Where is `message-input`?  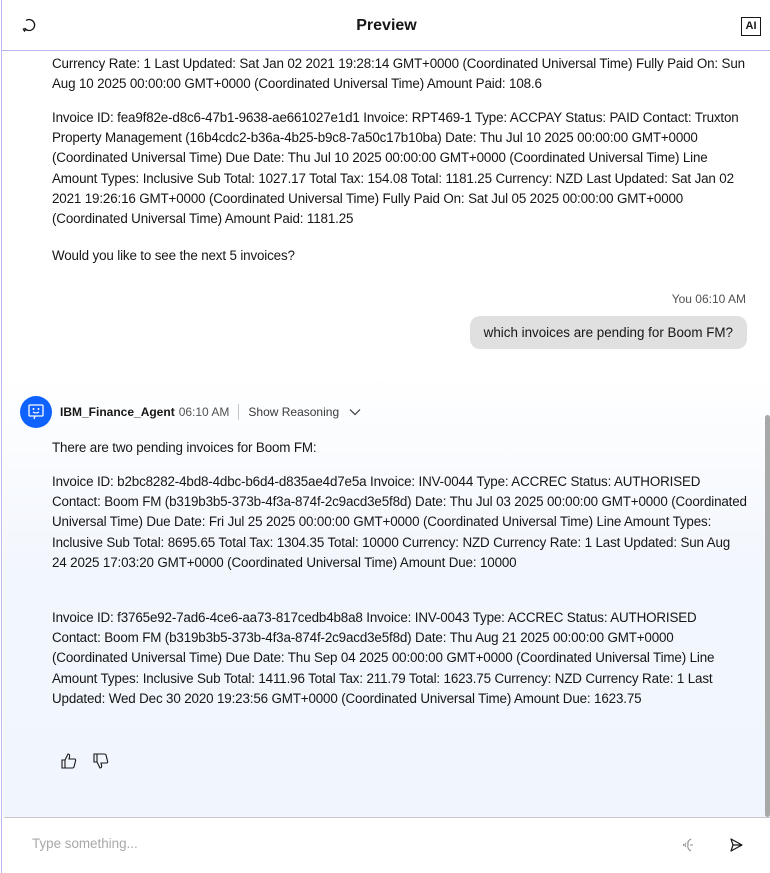 message-input is located at coordinates (332, 843).